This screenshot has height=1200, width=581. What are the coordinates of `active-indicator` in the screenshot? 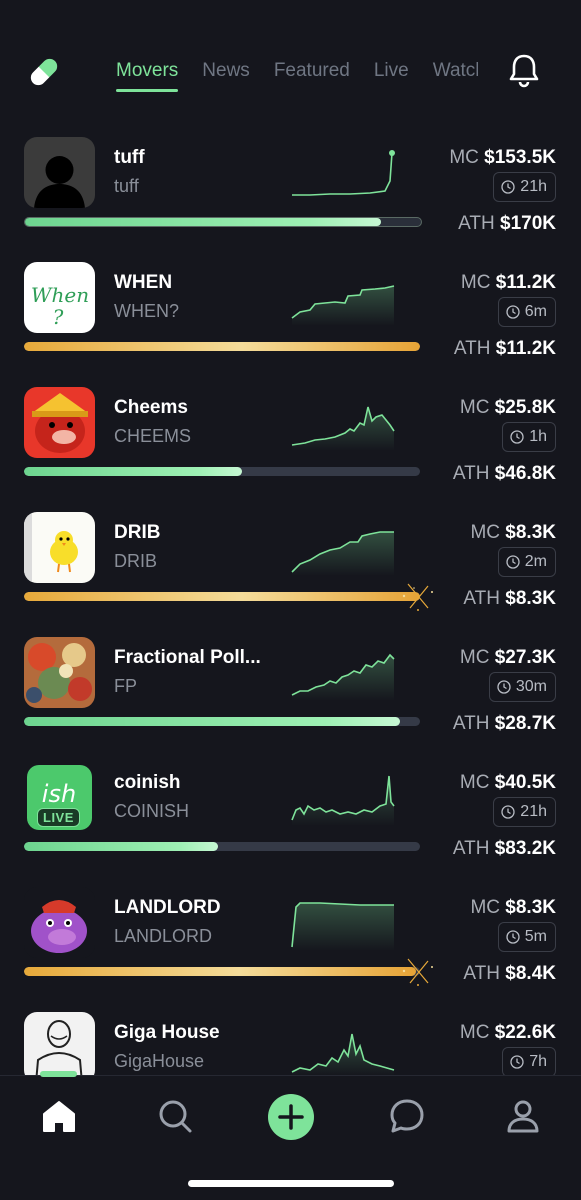 It's located at (58, 1074).